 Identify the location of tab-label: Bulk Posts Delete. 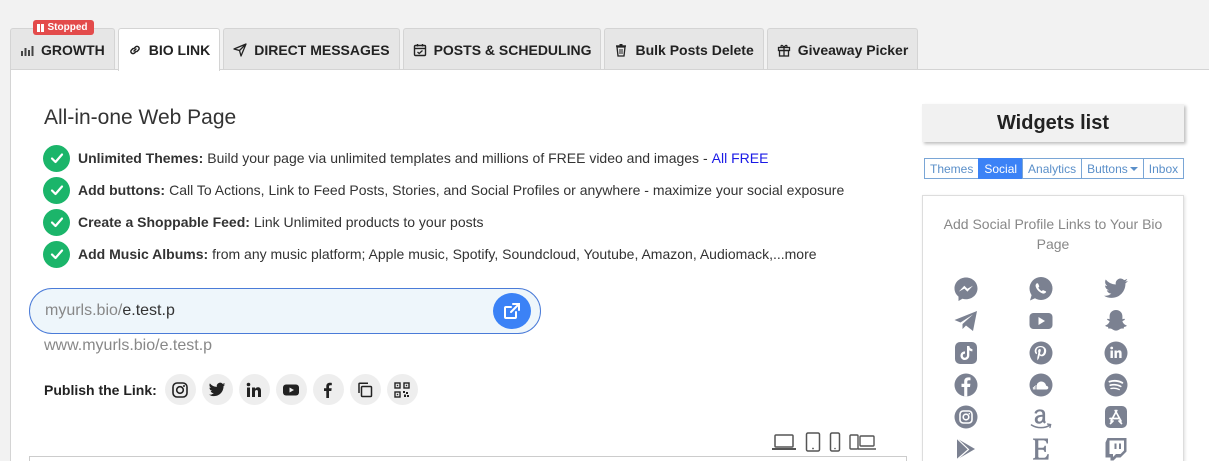
(694, 49).